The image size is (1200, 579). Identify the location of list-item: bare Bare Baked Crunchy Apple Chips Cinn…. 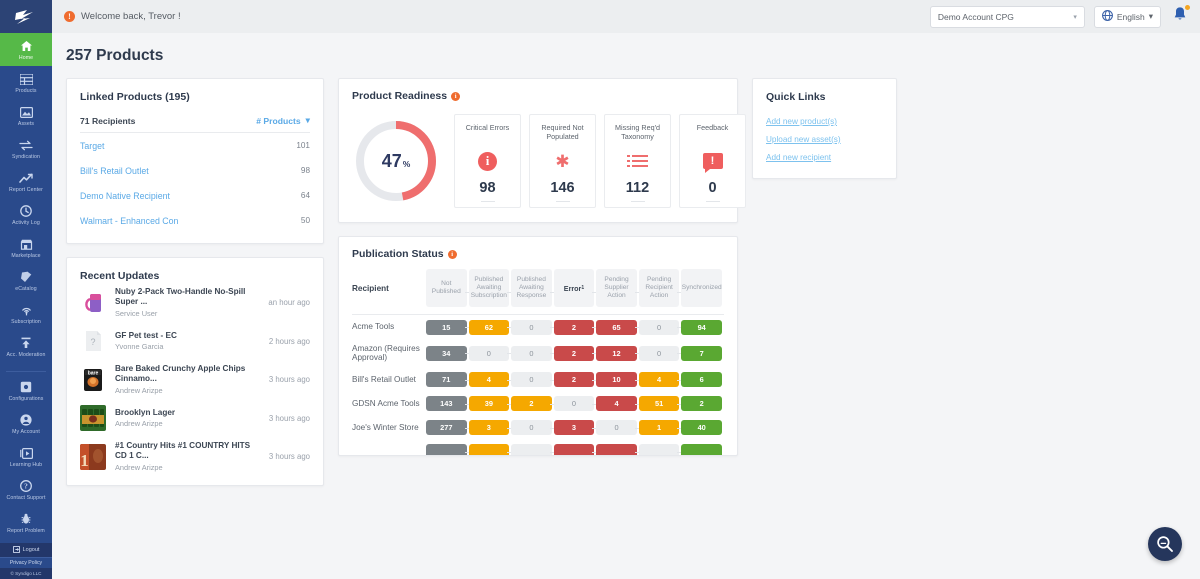
(195, 379).